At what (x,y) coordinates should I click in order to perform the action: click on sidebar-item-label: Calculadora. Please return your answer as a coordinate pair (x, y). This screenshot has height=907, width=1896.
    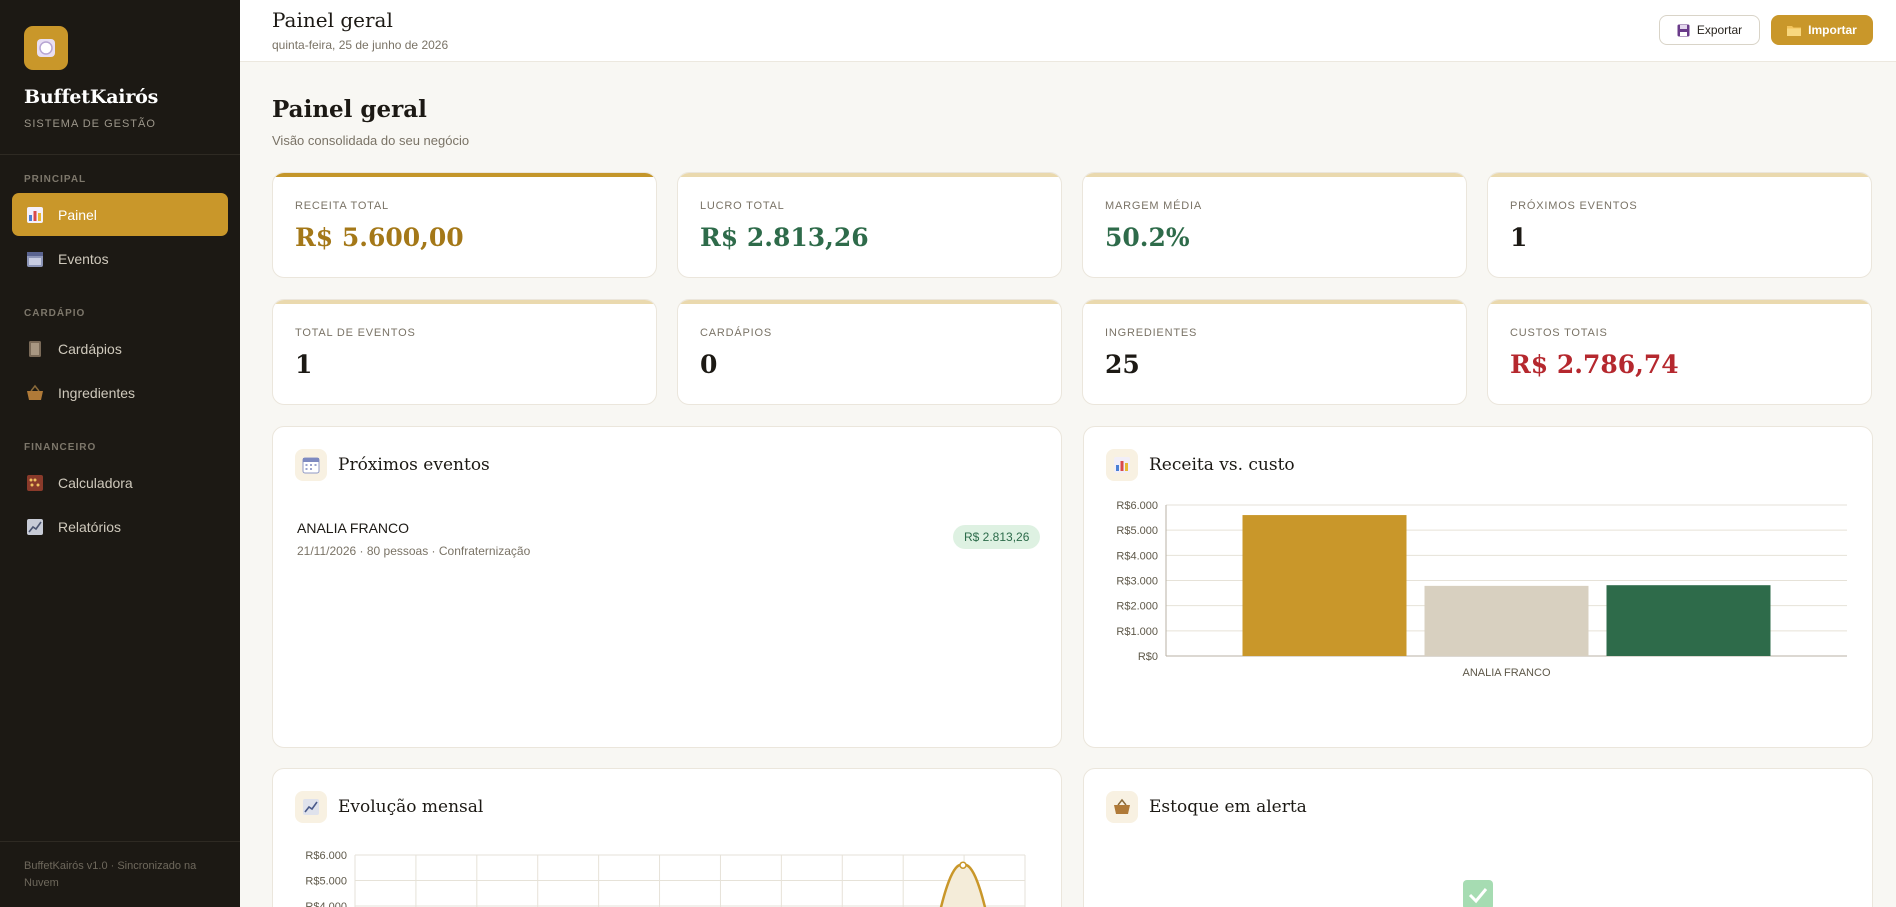
    Looking at the image, I should click on (95, 482).